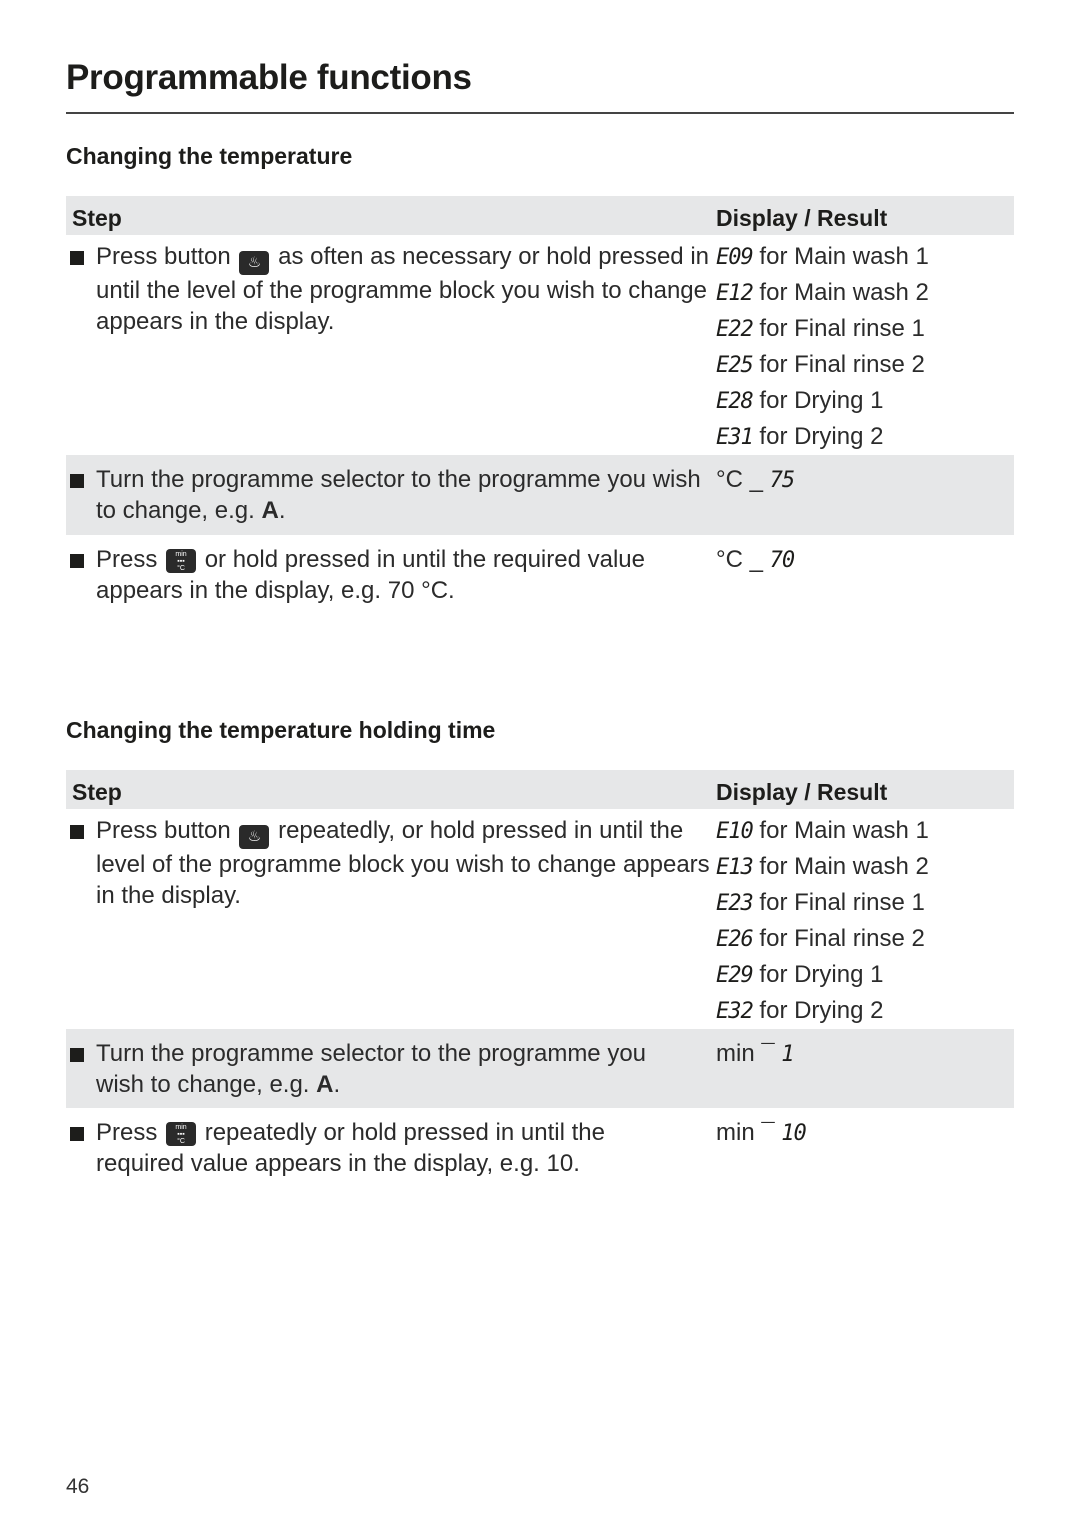  Describe the element at coordinates (755, 1053) in the screenshot. I see `result-cell: min ¯ 1` at that location.